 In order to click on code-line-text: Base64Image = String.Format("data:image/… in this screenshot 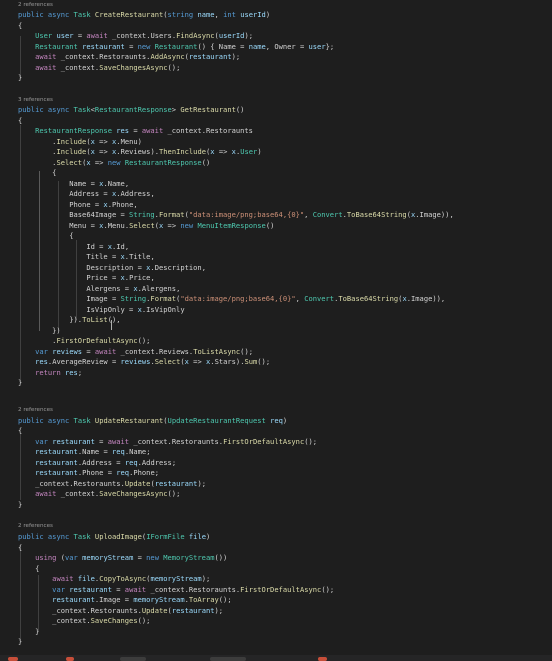, I will do `click(261, 214)`.